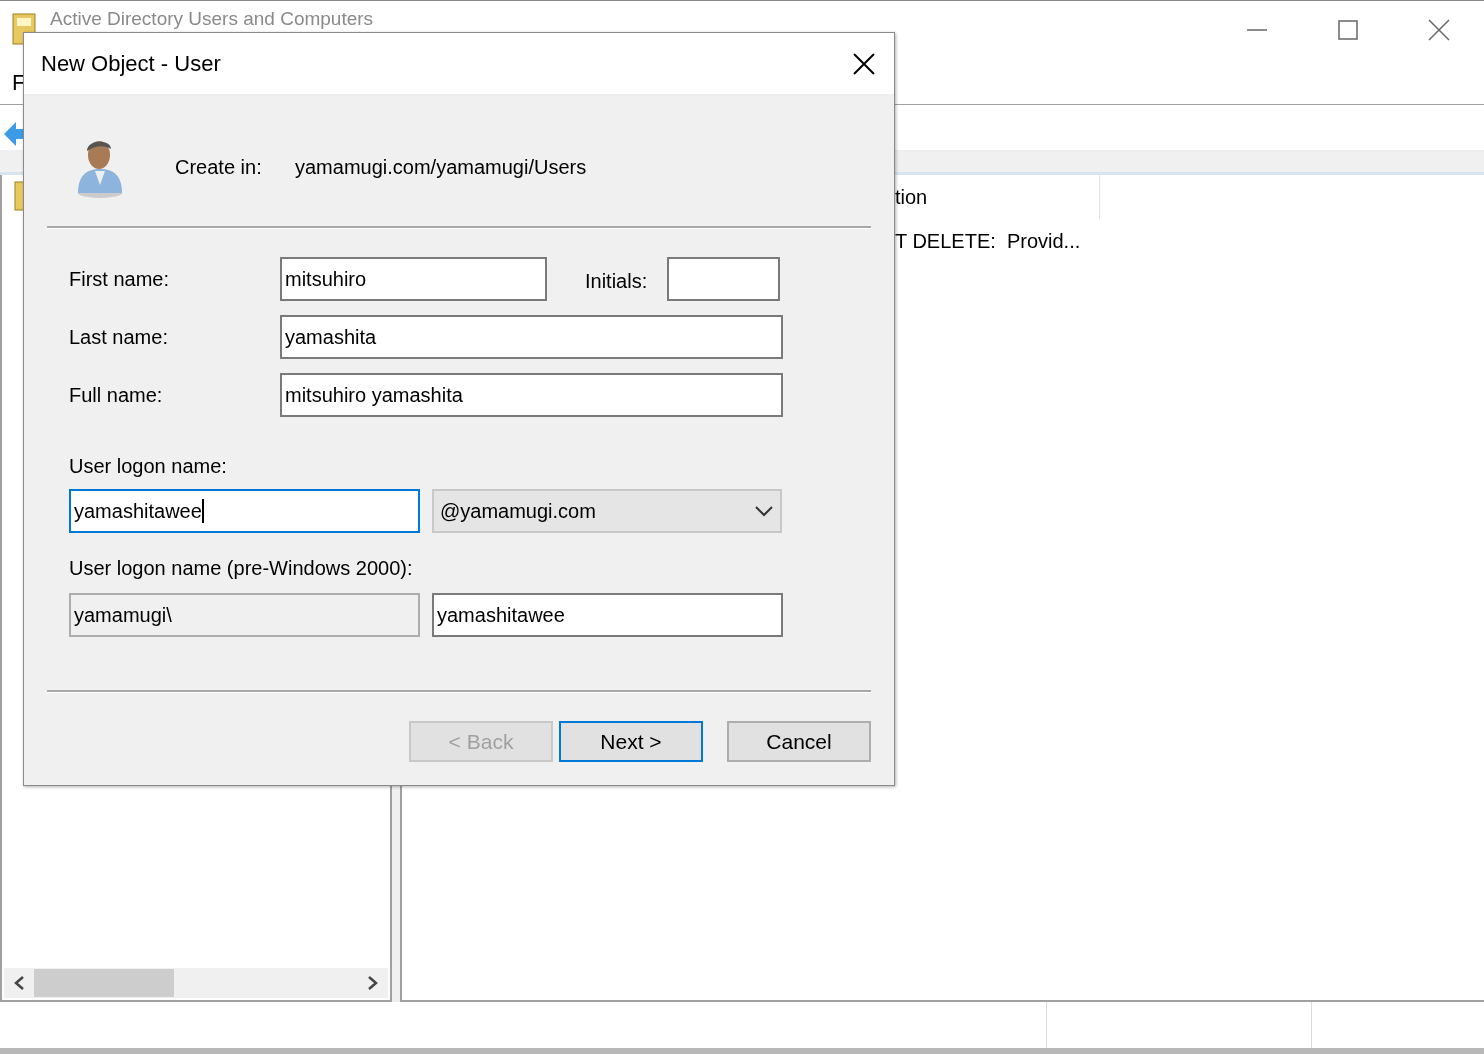  What do you see at coordinates (441, 167) in the screenshot?
I see `create-in-path: yamamugi.com/yamamugi/Users` at bounding box center [441, 167].